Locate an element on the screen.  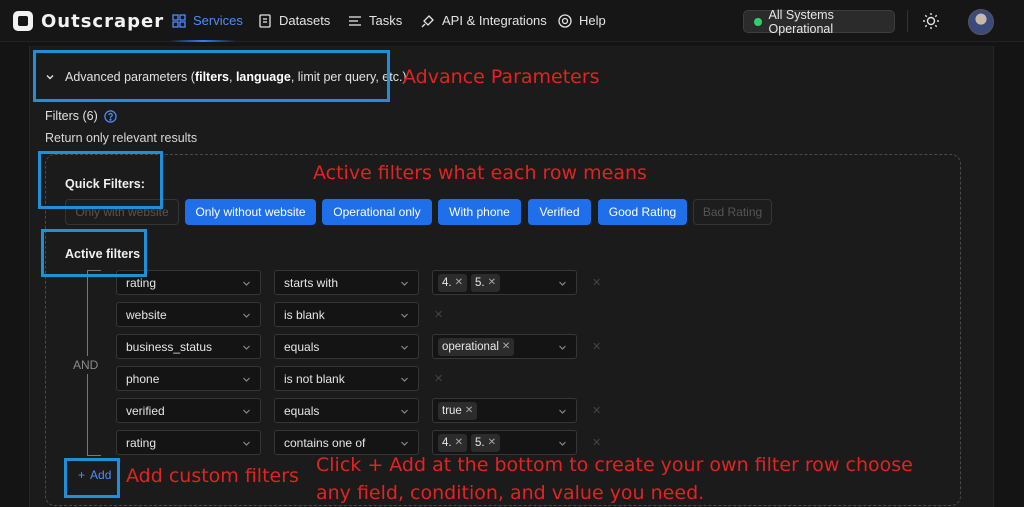
nav-datasets: Datasets is located at coordinates (294, 20).